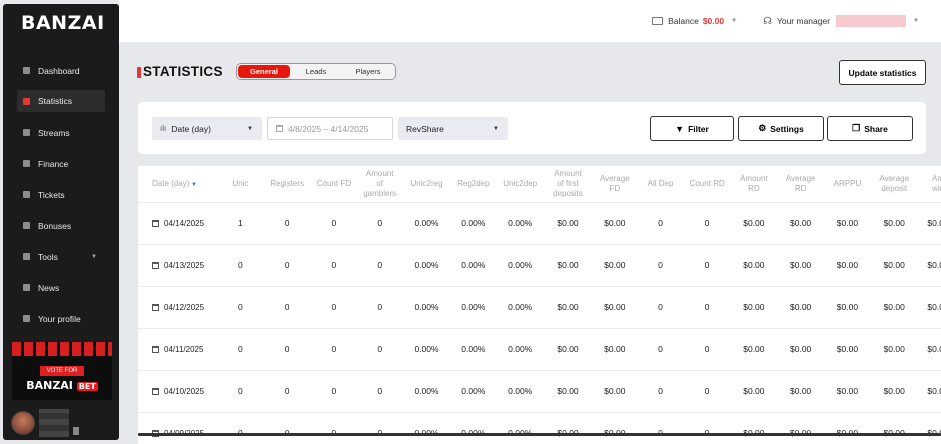 The image size is (941, 444). I want to click on horizontal-scrollbar, so click(539, 434).